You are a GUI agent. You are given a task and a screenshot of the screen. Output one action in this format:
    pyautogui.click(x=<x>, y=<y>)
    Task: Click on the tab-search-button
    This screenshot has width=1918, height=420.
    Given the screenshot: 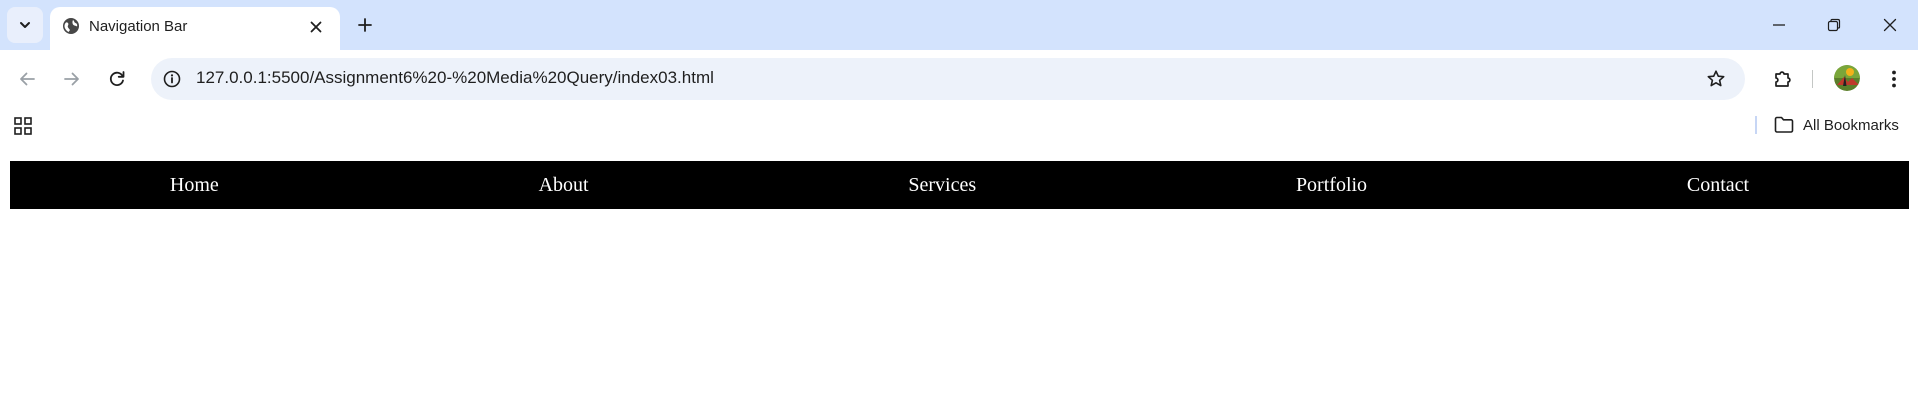 What is the action you would take?
    pyautogui.click(x=25, y=25)
    